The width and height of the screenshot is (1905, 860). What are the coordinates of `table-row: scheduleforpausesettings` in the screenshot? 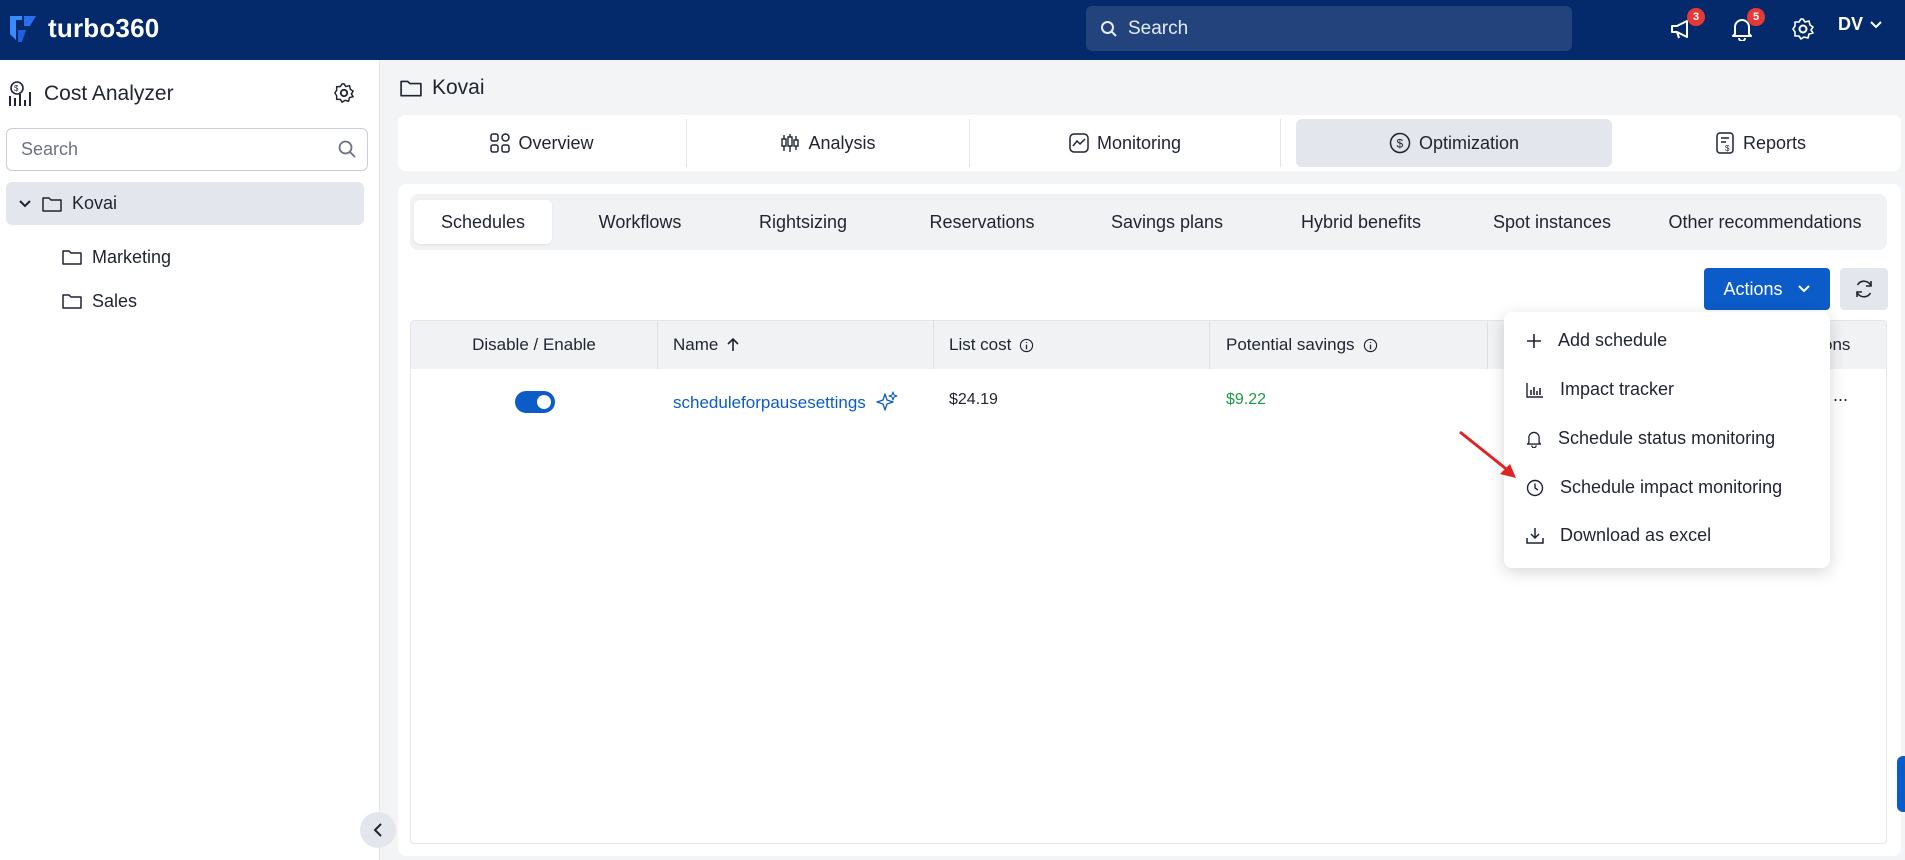 It's located at (785, 402).